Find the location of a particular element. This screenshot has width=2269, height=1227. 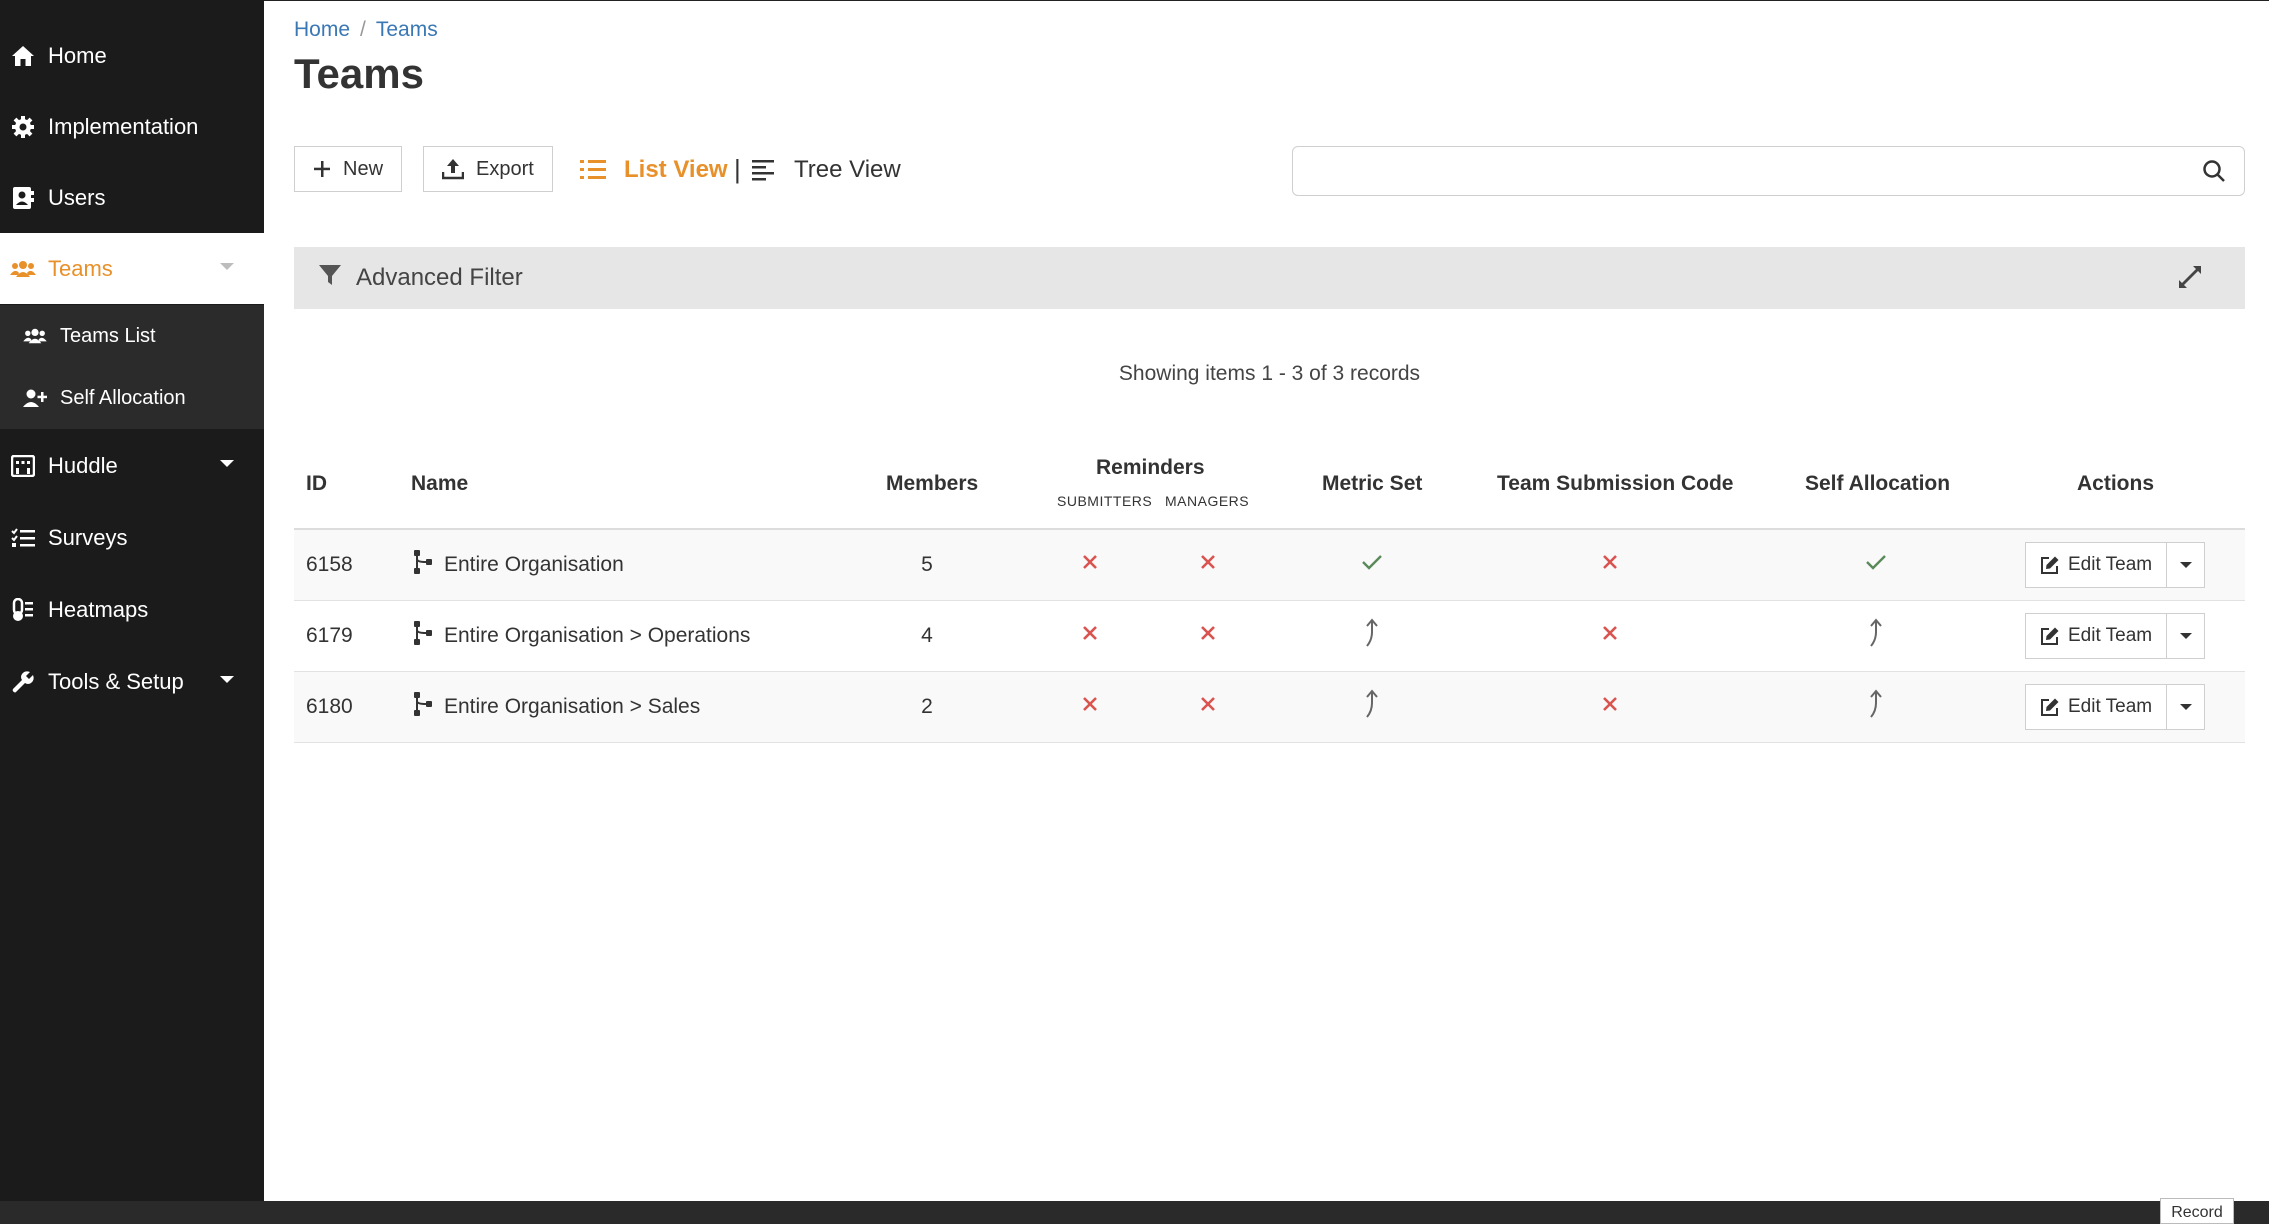

gear-icon is located at coordinates (23, 127).